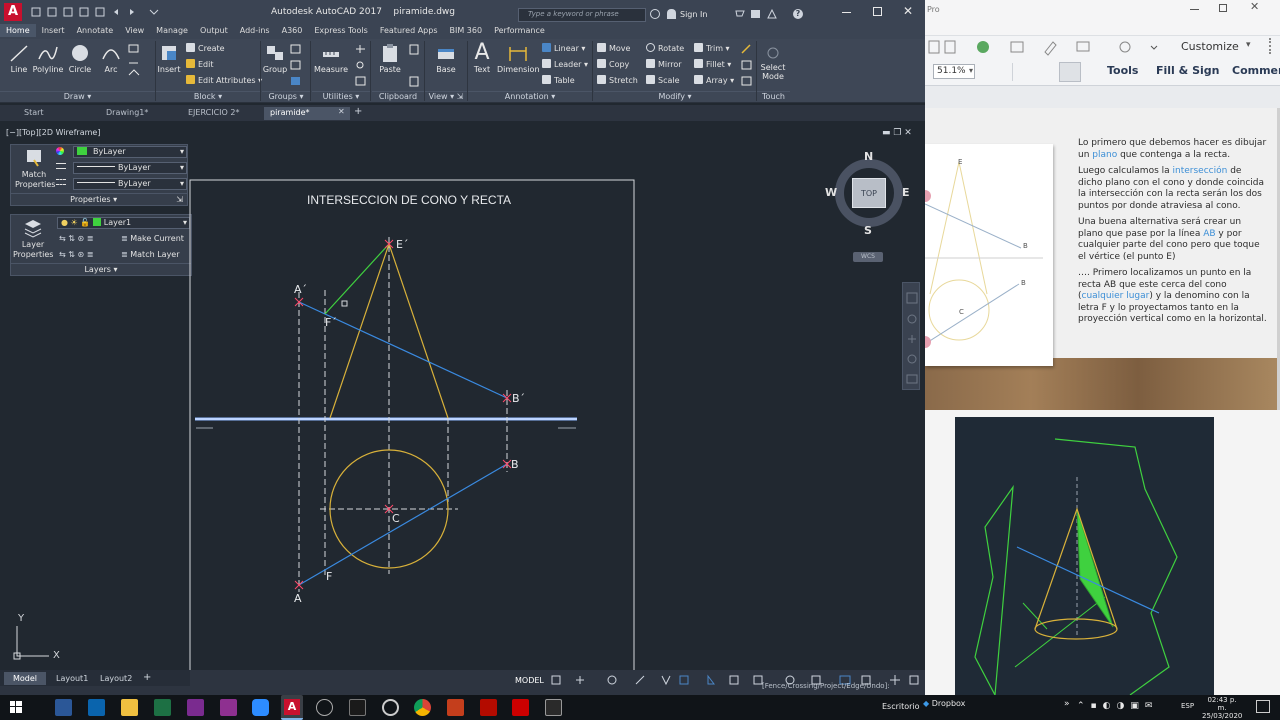  What do you see at coordinates (1210, 46) in the screenshot?
I see `pdf-customize-menu: Customize` at bounding box center [1210, 46].